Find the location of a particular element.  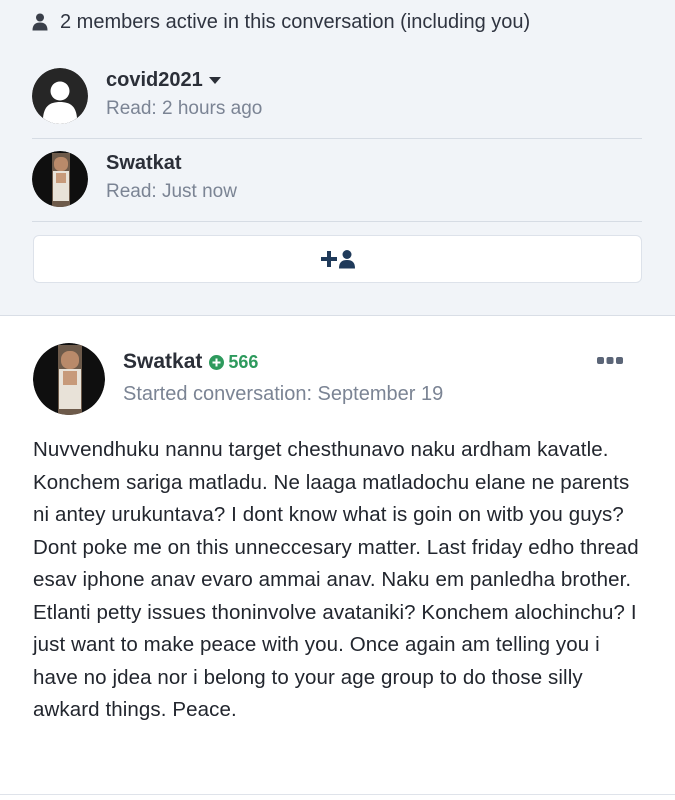

reputation-badge: 566 is located at coordinates (233, 362).